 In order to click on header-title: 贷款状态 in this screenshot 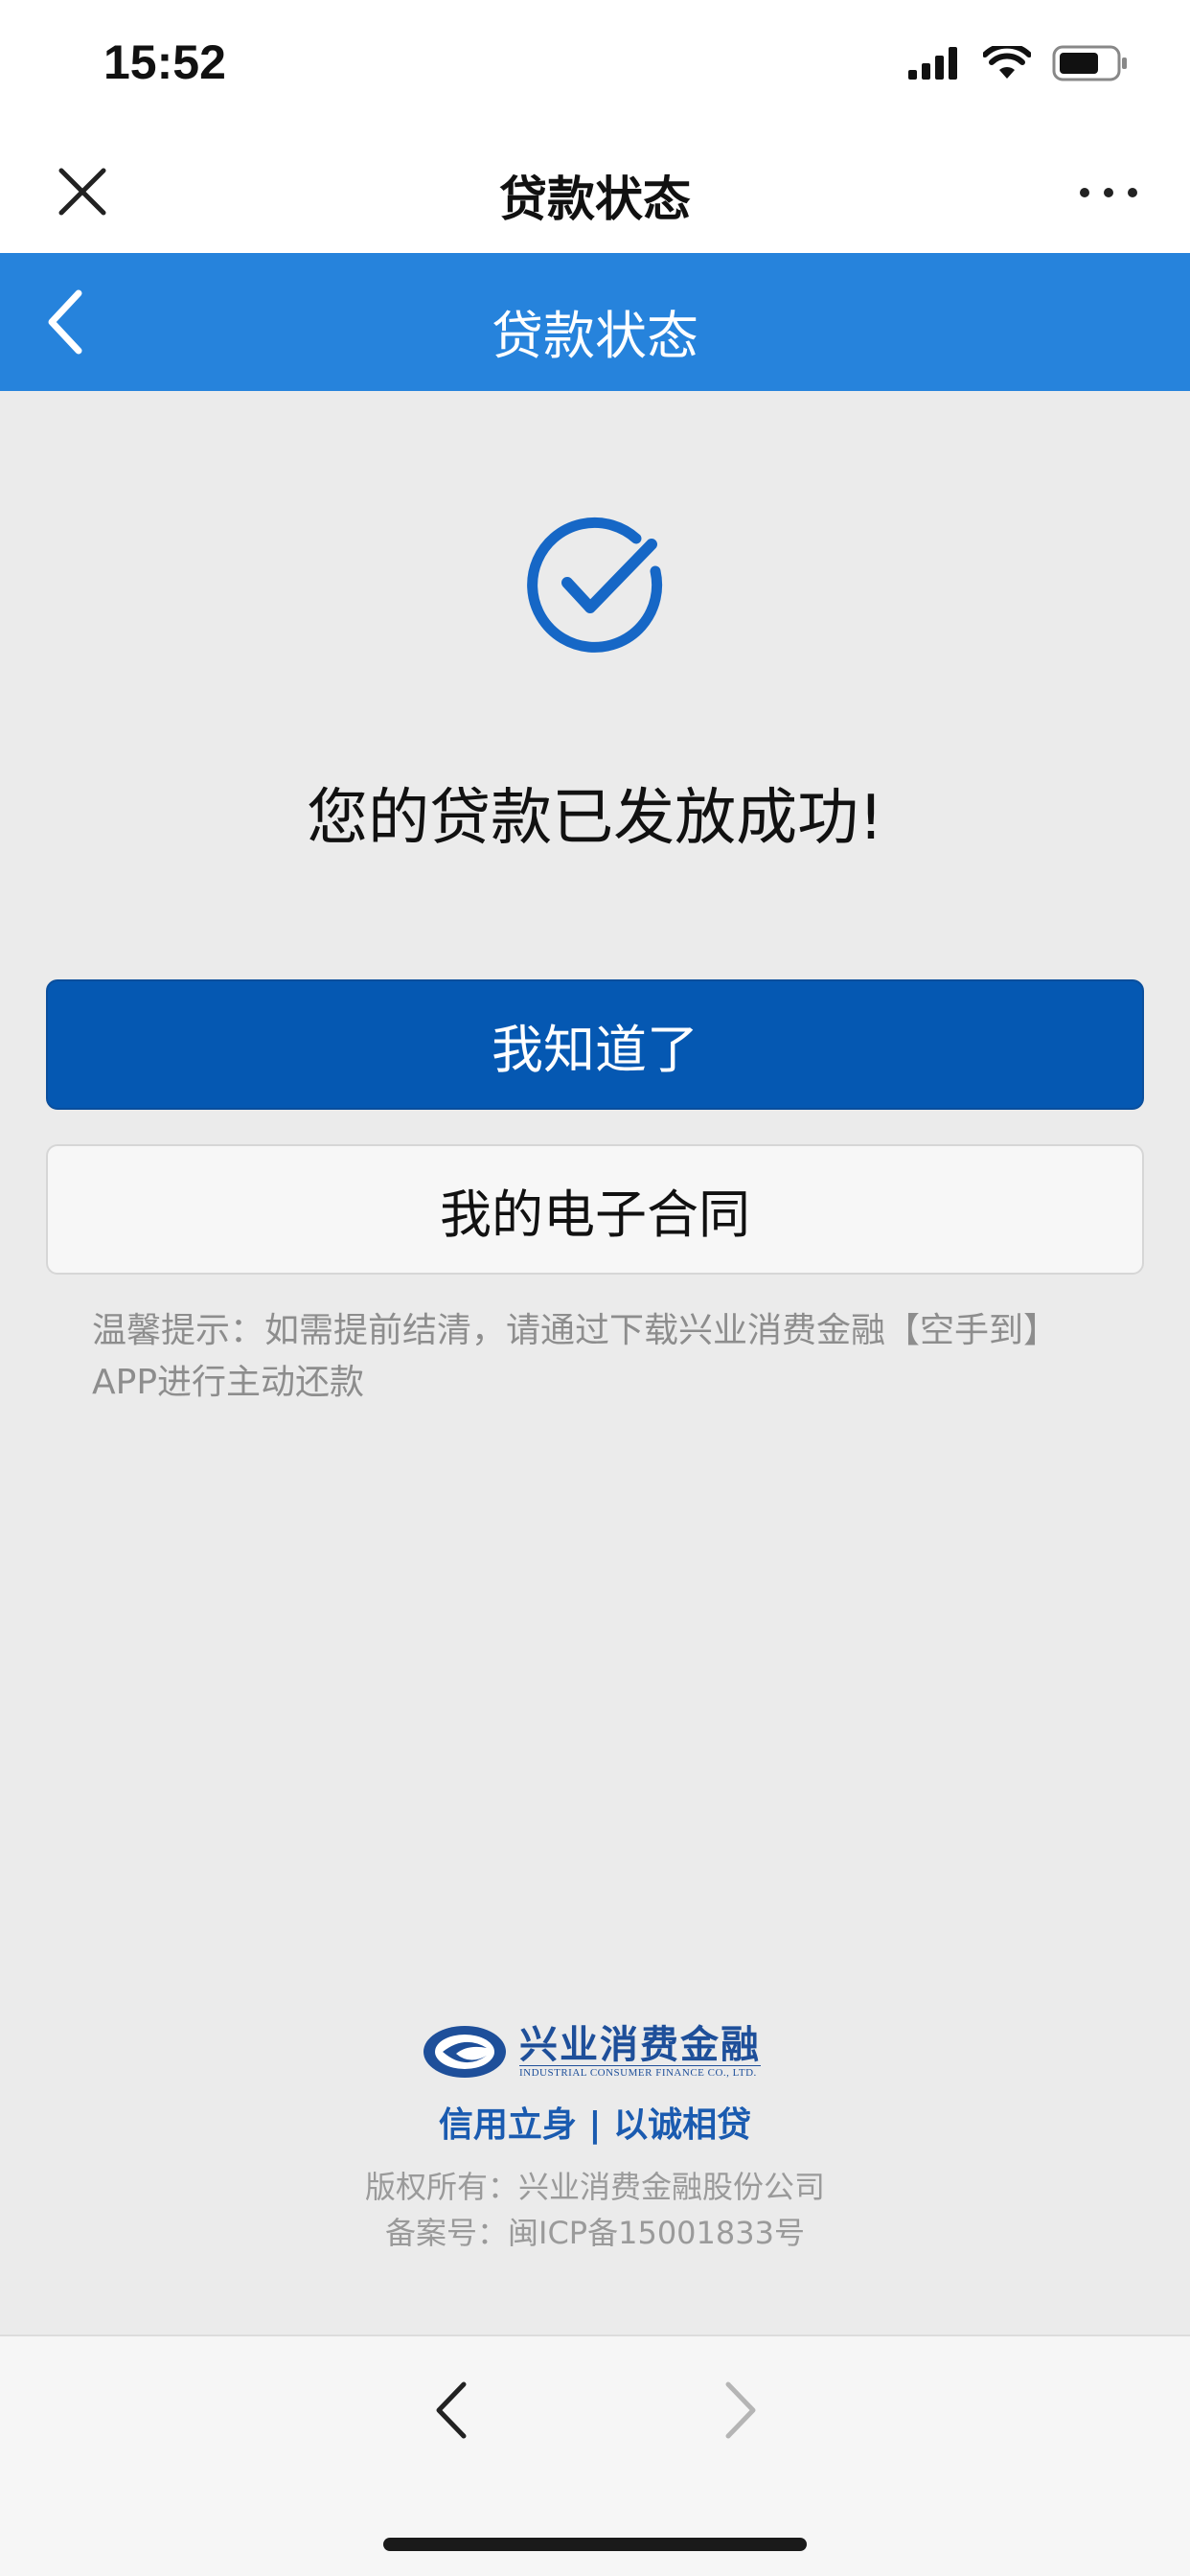, I will do `click(595, 336)`.